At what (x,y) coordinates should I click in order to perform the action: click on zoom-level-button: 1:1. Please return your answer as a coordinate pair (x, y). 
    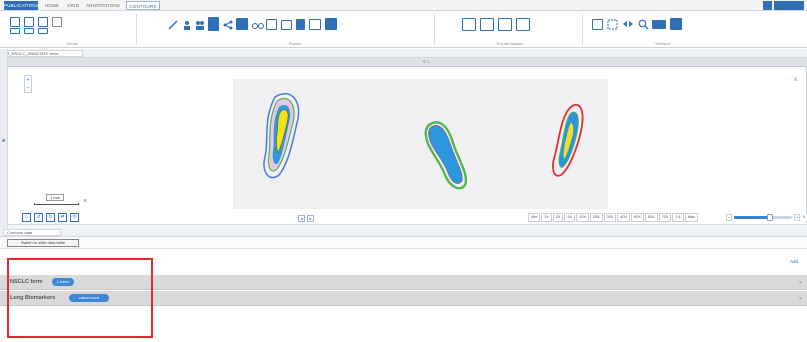
    Looking at the image, I should click on (678, 217).